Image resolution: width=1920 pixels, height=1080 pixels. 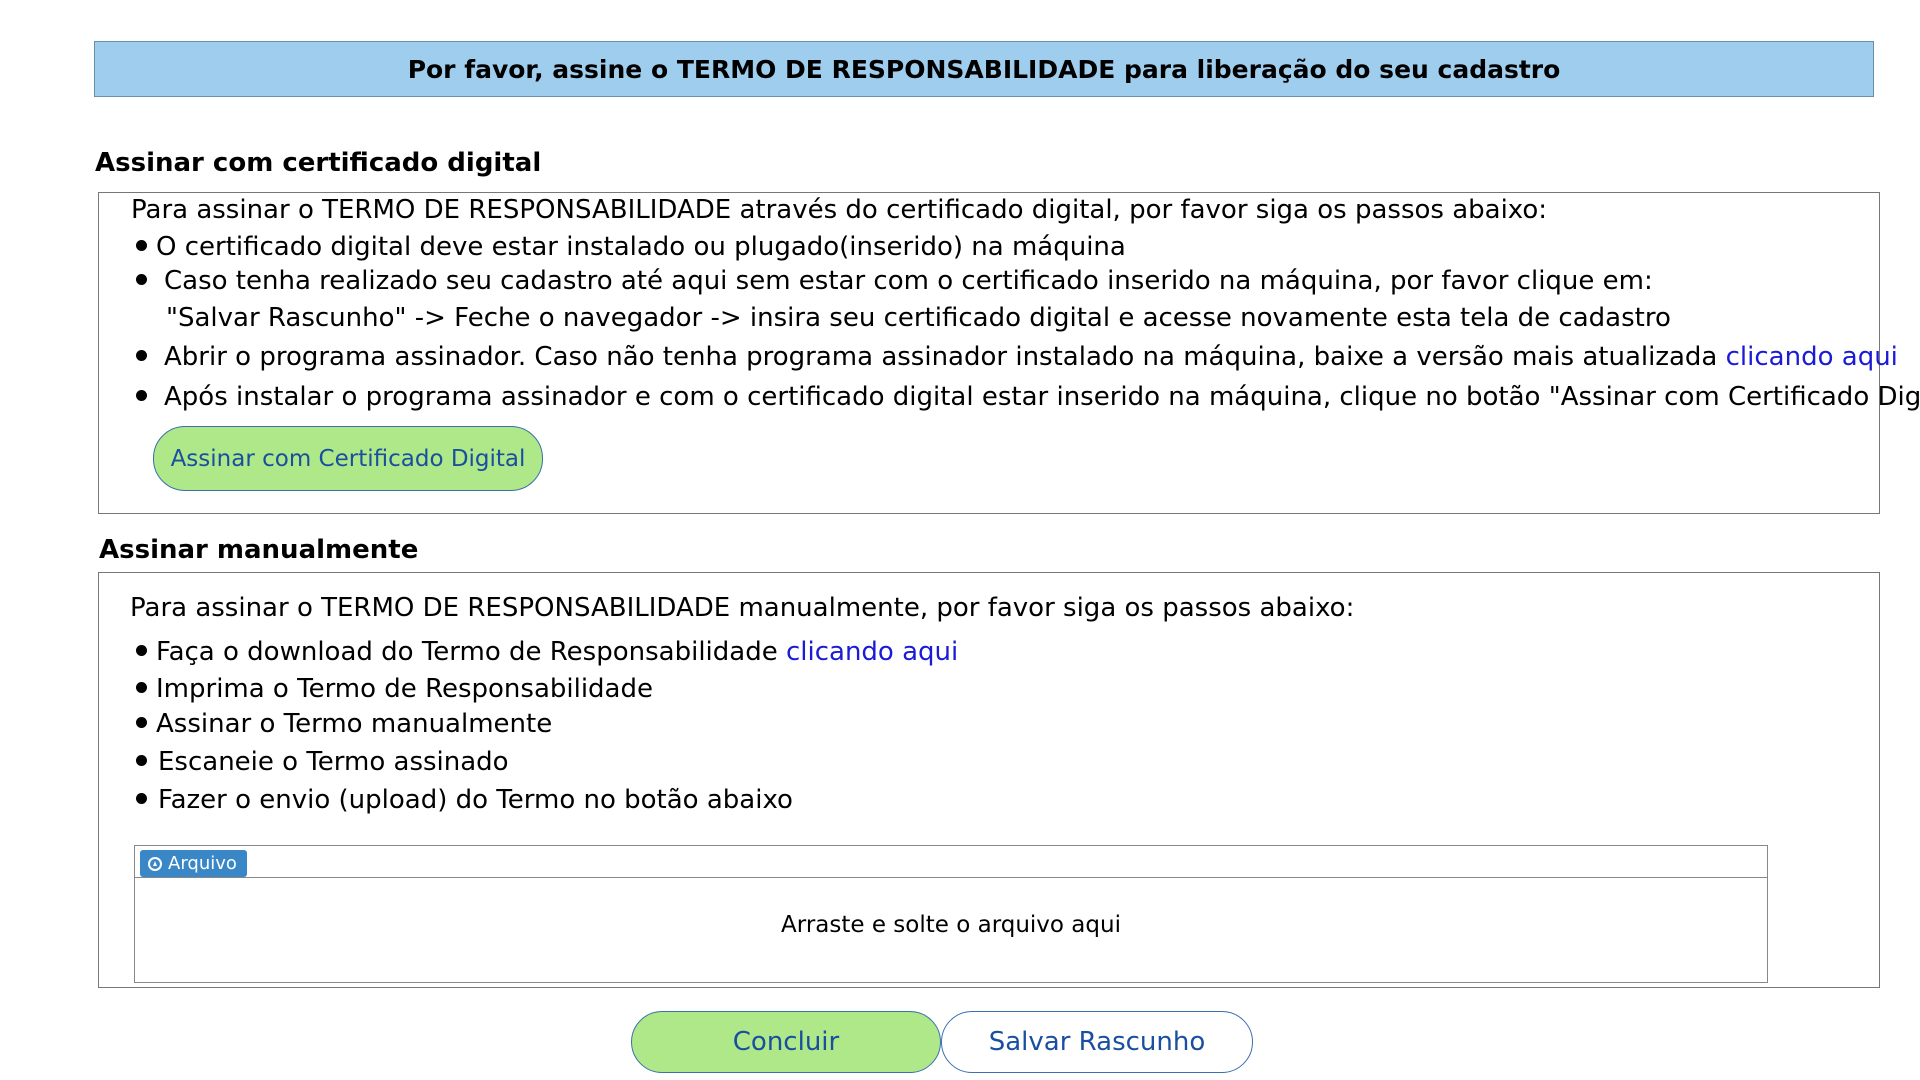 I want to click on term-download-link: clicando aqui, so click(x=872, y=652).